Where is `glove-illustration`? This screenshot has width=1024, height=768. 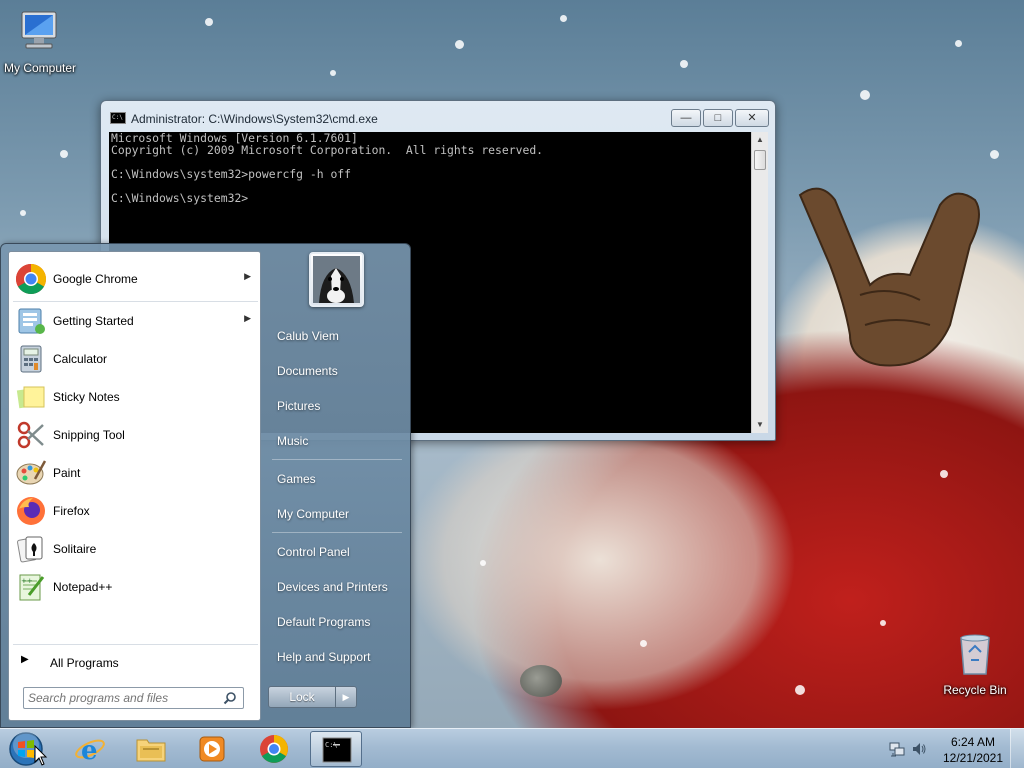 glove-illustration is located at coordinates (889, 277).